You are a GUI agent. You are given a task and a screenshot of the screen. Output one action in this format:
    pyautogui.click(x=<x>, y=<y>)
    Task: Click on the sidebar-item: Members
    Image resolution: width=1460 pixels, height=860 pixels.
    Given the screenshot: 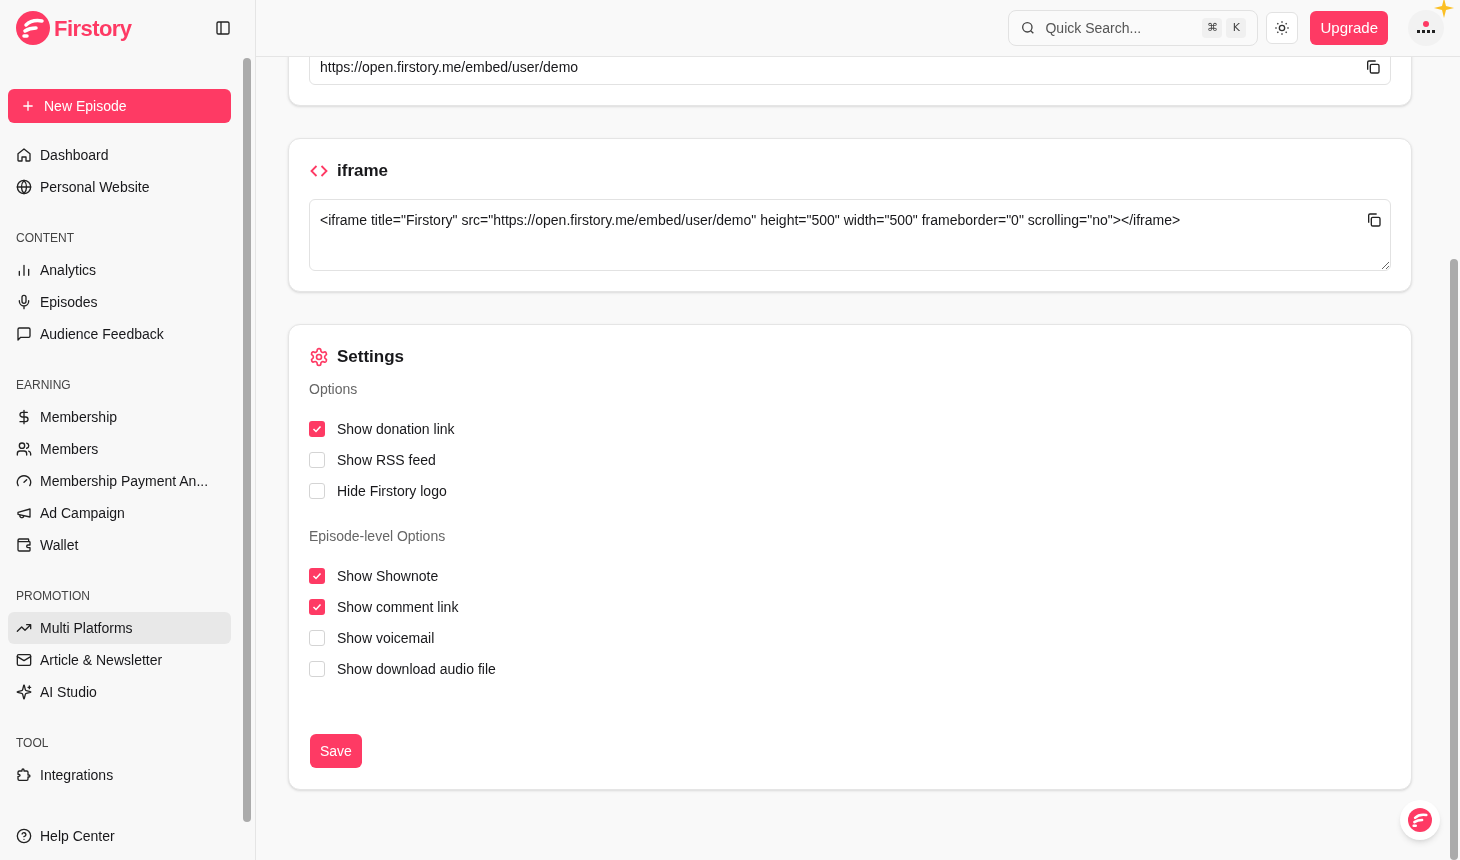 What is the action you would take?
    pyautogui.click(x=119, y=449)
    